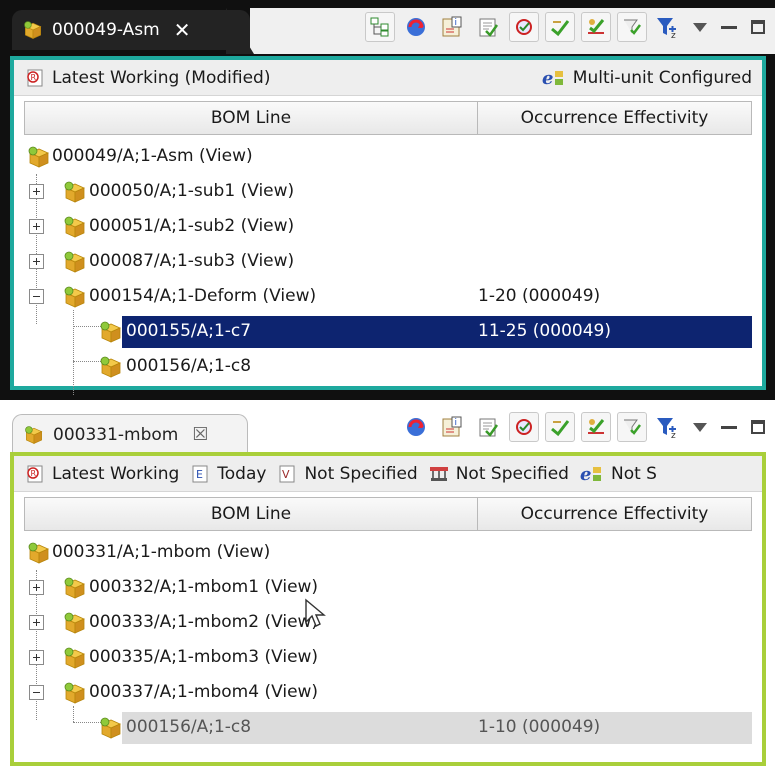 This screenshot has height=770, width=775. Describe the element at coordinates (456, 23) in the screenshot. I see `svg-text: i` at that location.